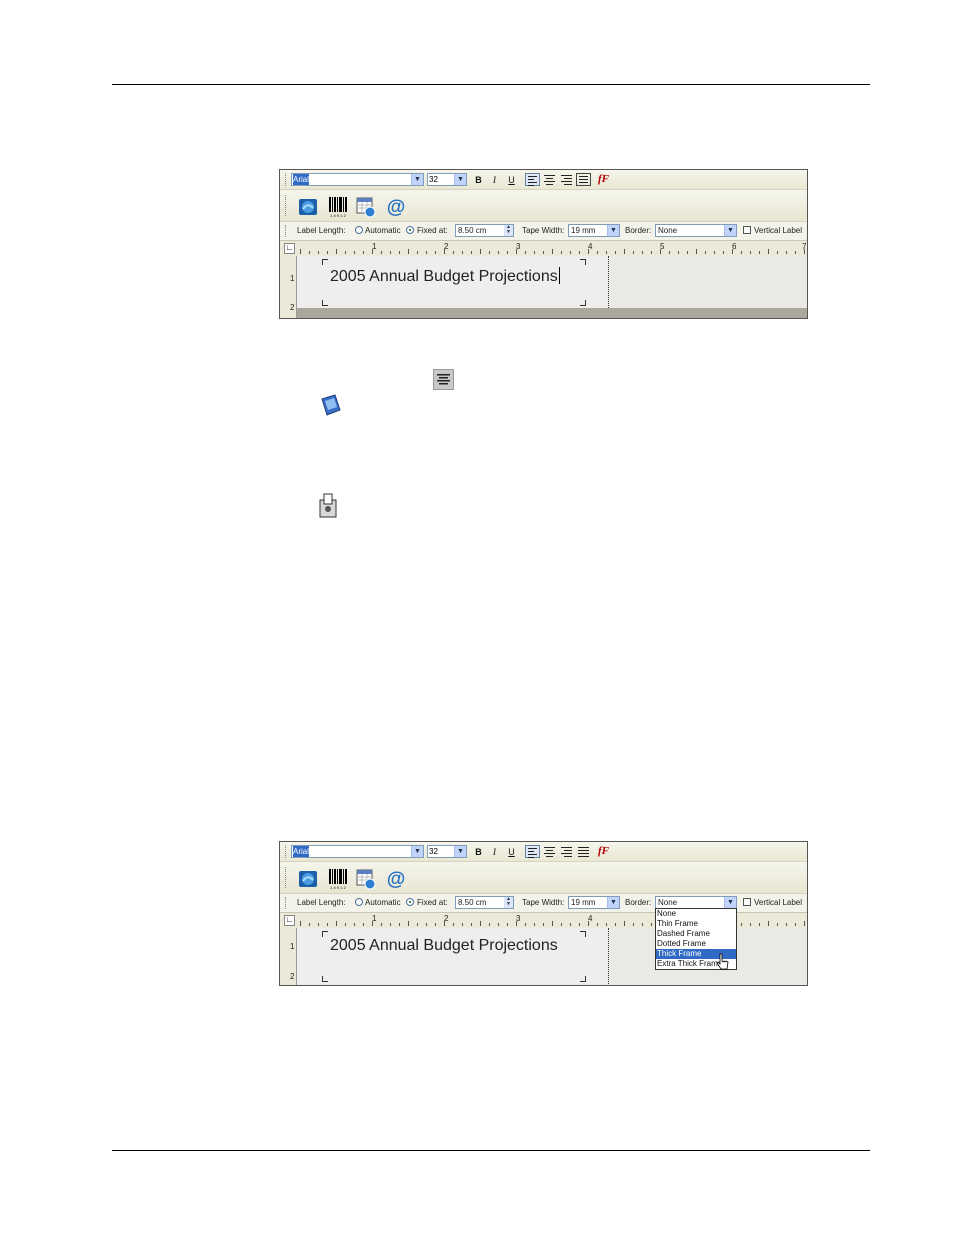 The image size is (954, 1235). Describe the element at coordinates (696, 230) in the screenshot. I see `border-combo: None ▼` at that location.